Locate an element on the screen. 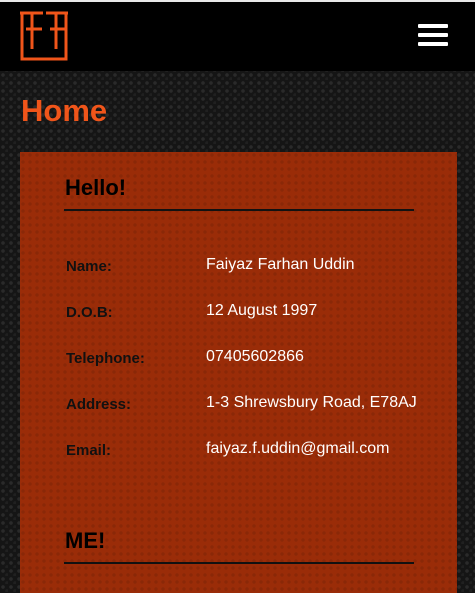 Image resolution: width=475 pixels, height=593 pixels. name-value: Faiyaz Farhan Uddin is located at coordinates (280, 264).